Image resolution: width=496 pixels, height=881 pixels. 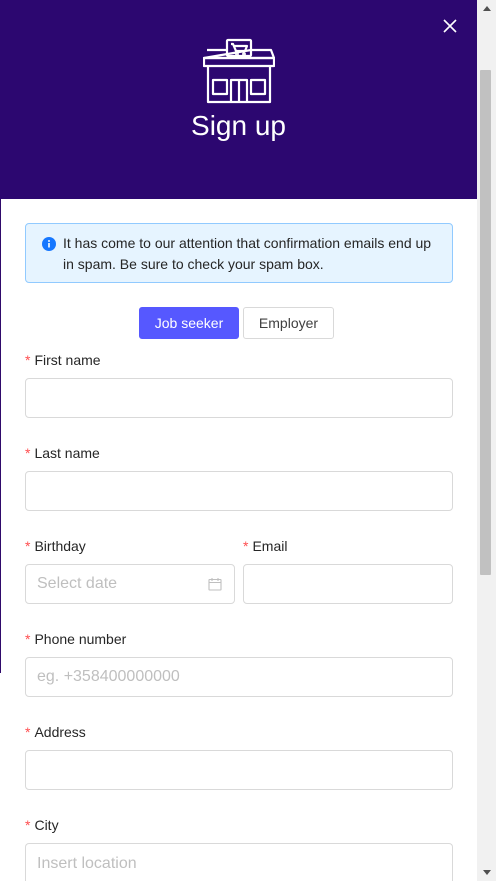 What do you see at coordinates (486, 8) in the screenshot?
I see `scroll-up-arrow` at bounding box center [486, 8].